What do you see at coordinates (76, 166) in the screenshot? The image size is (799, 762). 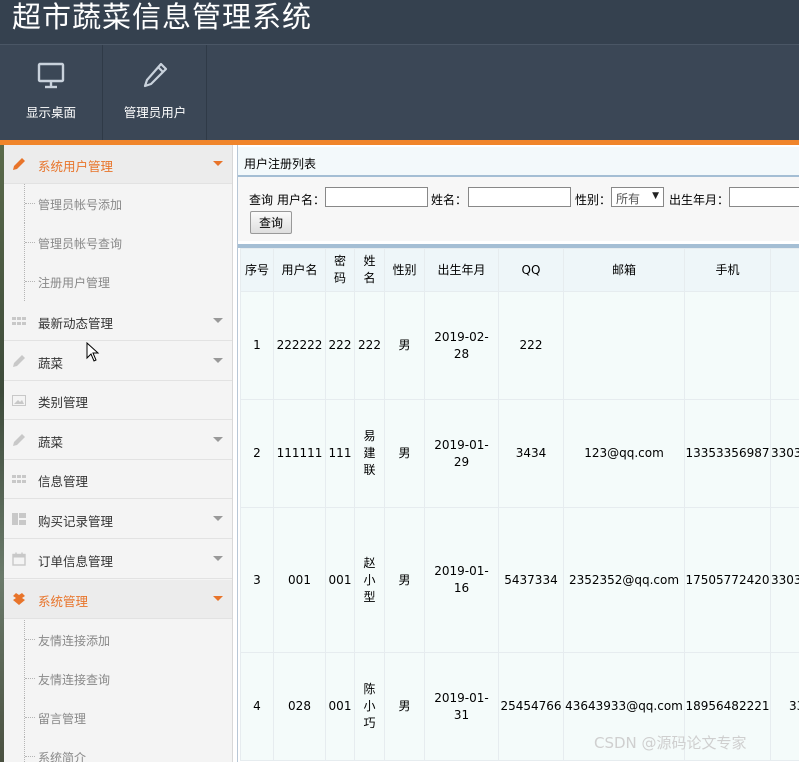 I see `sidebar-item-label: 系统用户管理` at bounding box center [76, 166].